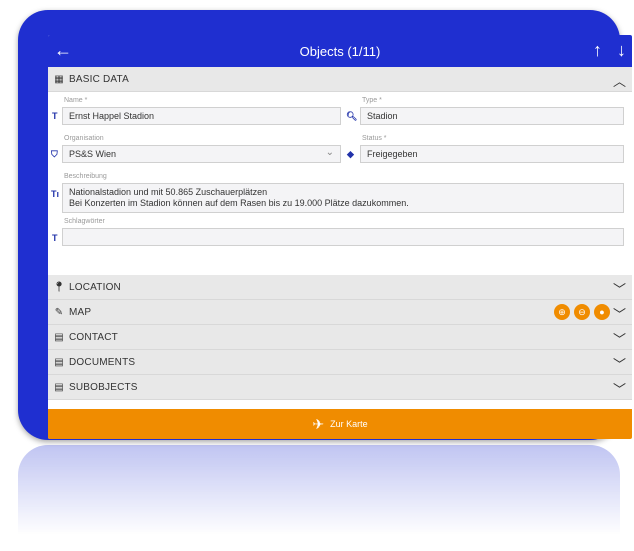  I want to click on title-bar: ← Objects (1/11) ↑ ↓, so click(340, 51).